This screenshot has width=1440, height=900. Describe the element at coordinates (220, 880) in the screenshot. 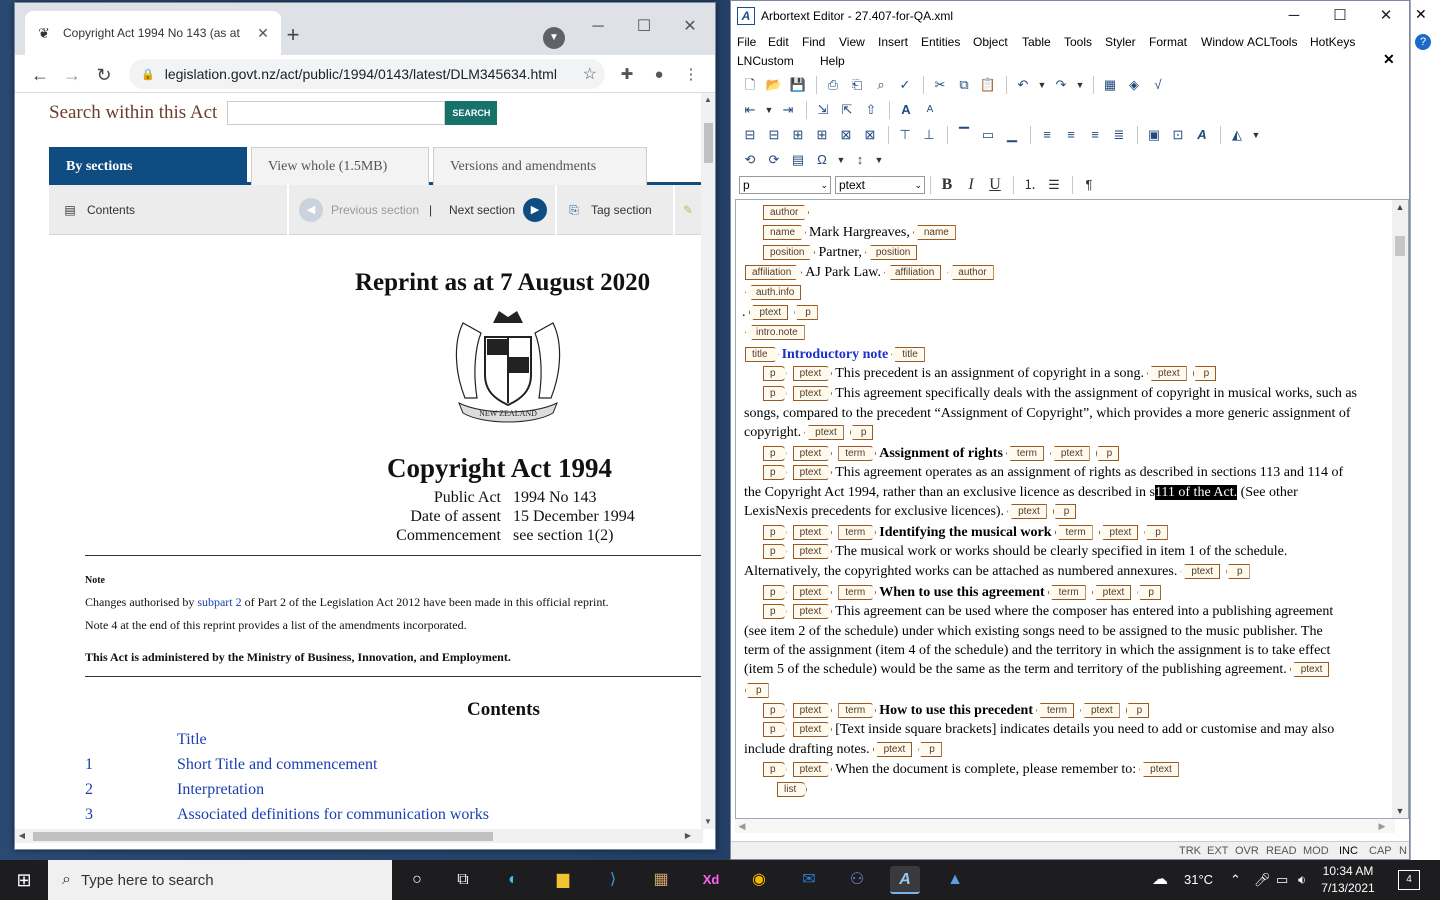

I see `taskbar-search: ⌕ Type here to search` at that location.